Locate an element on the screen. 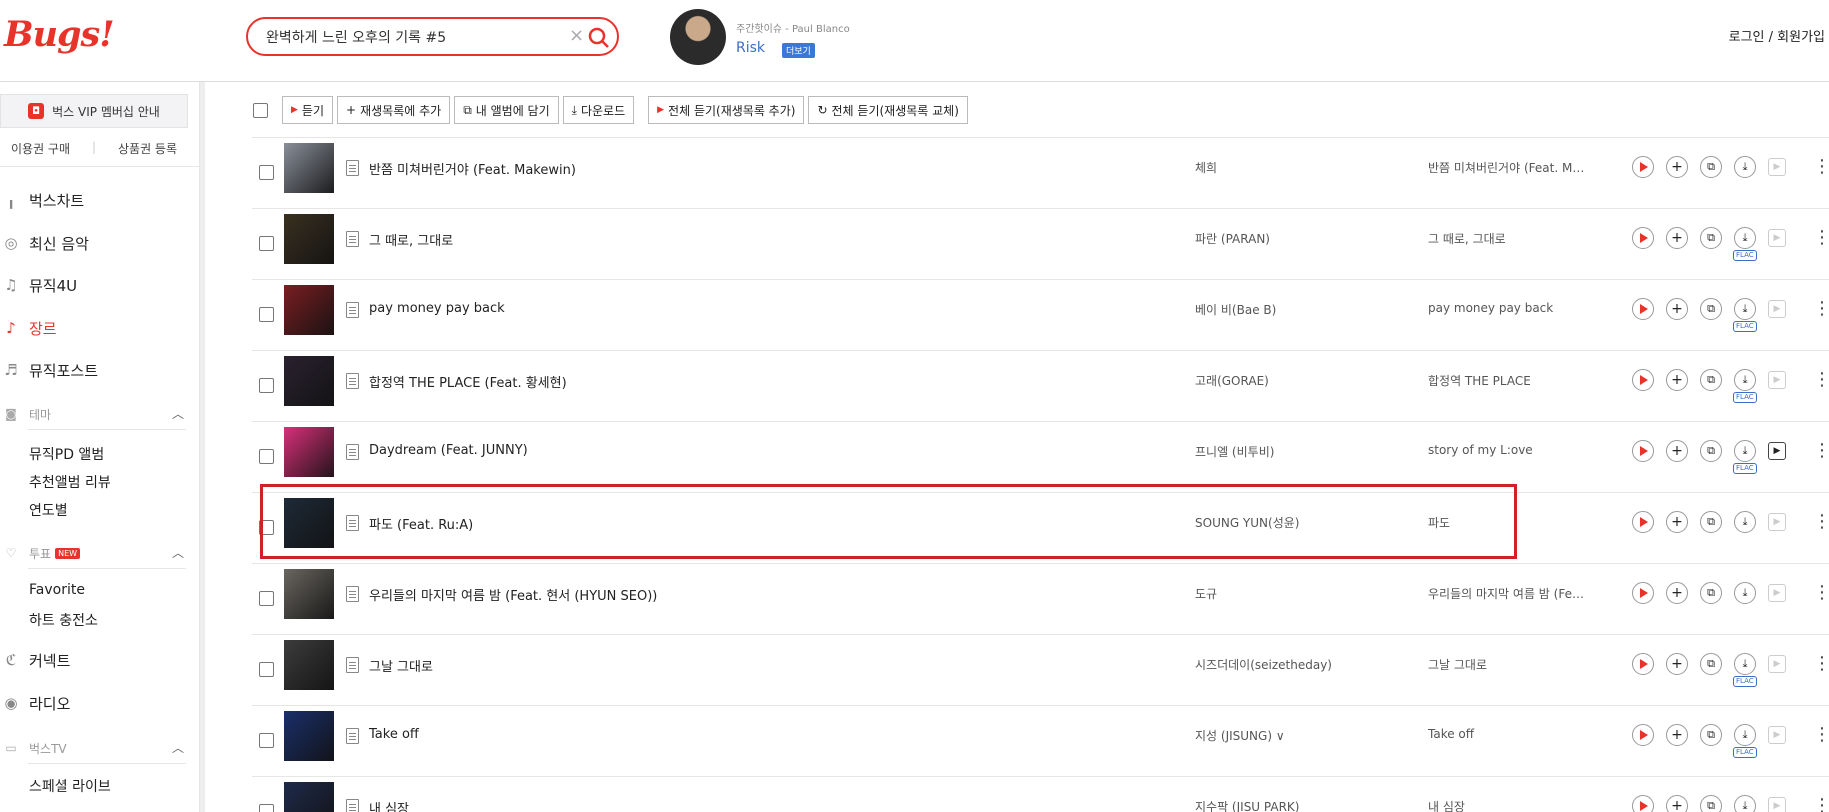  track-title: Daydream (Feat. JUNNY) is located at coordinates (448, 450).